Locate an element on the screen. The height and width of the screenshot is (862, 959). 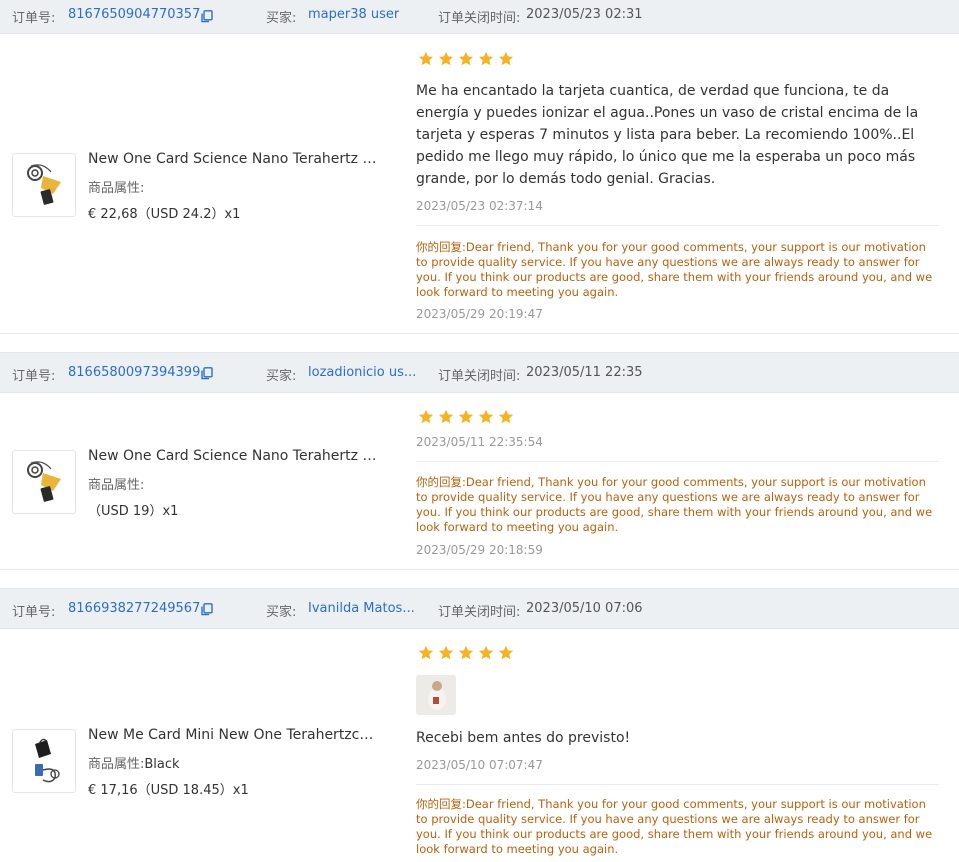
product-price: € 17,16（USD 18.45）x1 is located at coordinates (168, 790).